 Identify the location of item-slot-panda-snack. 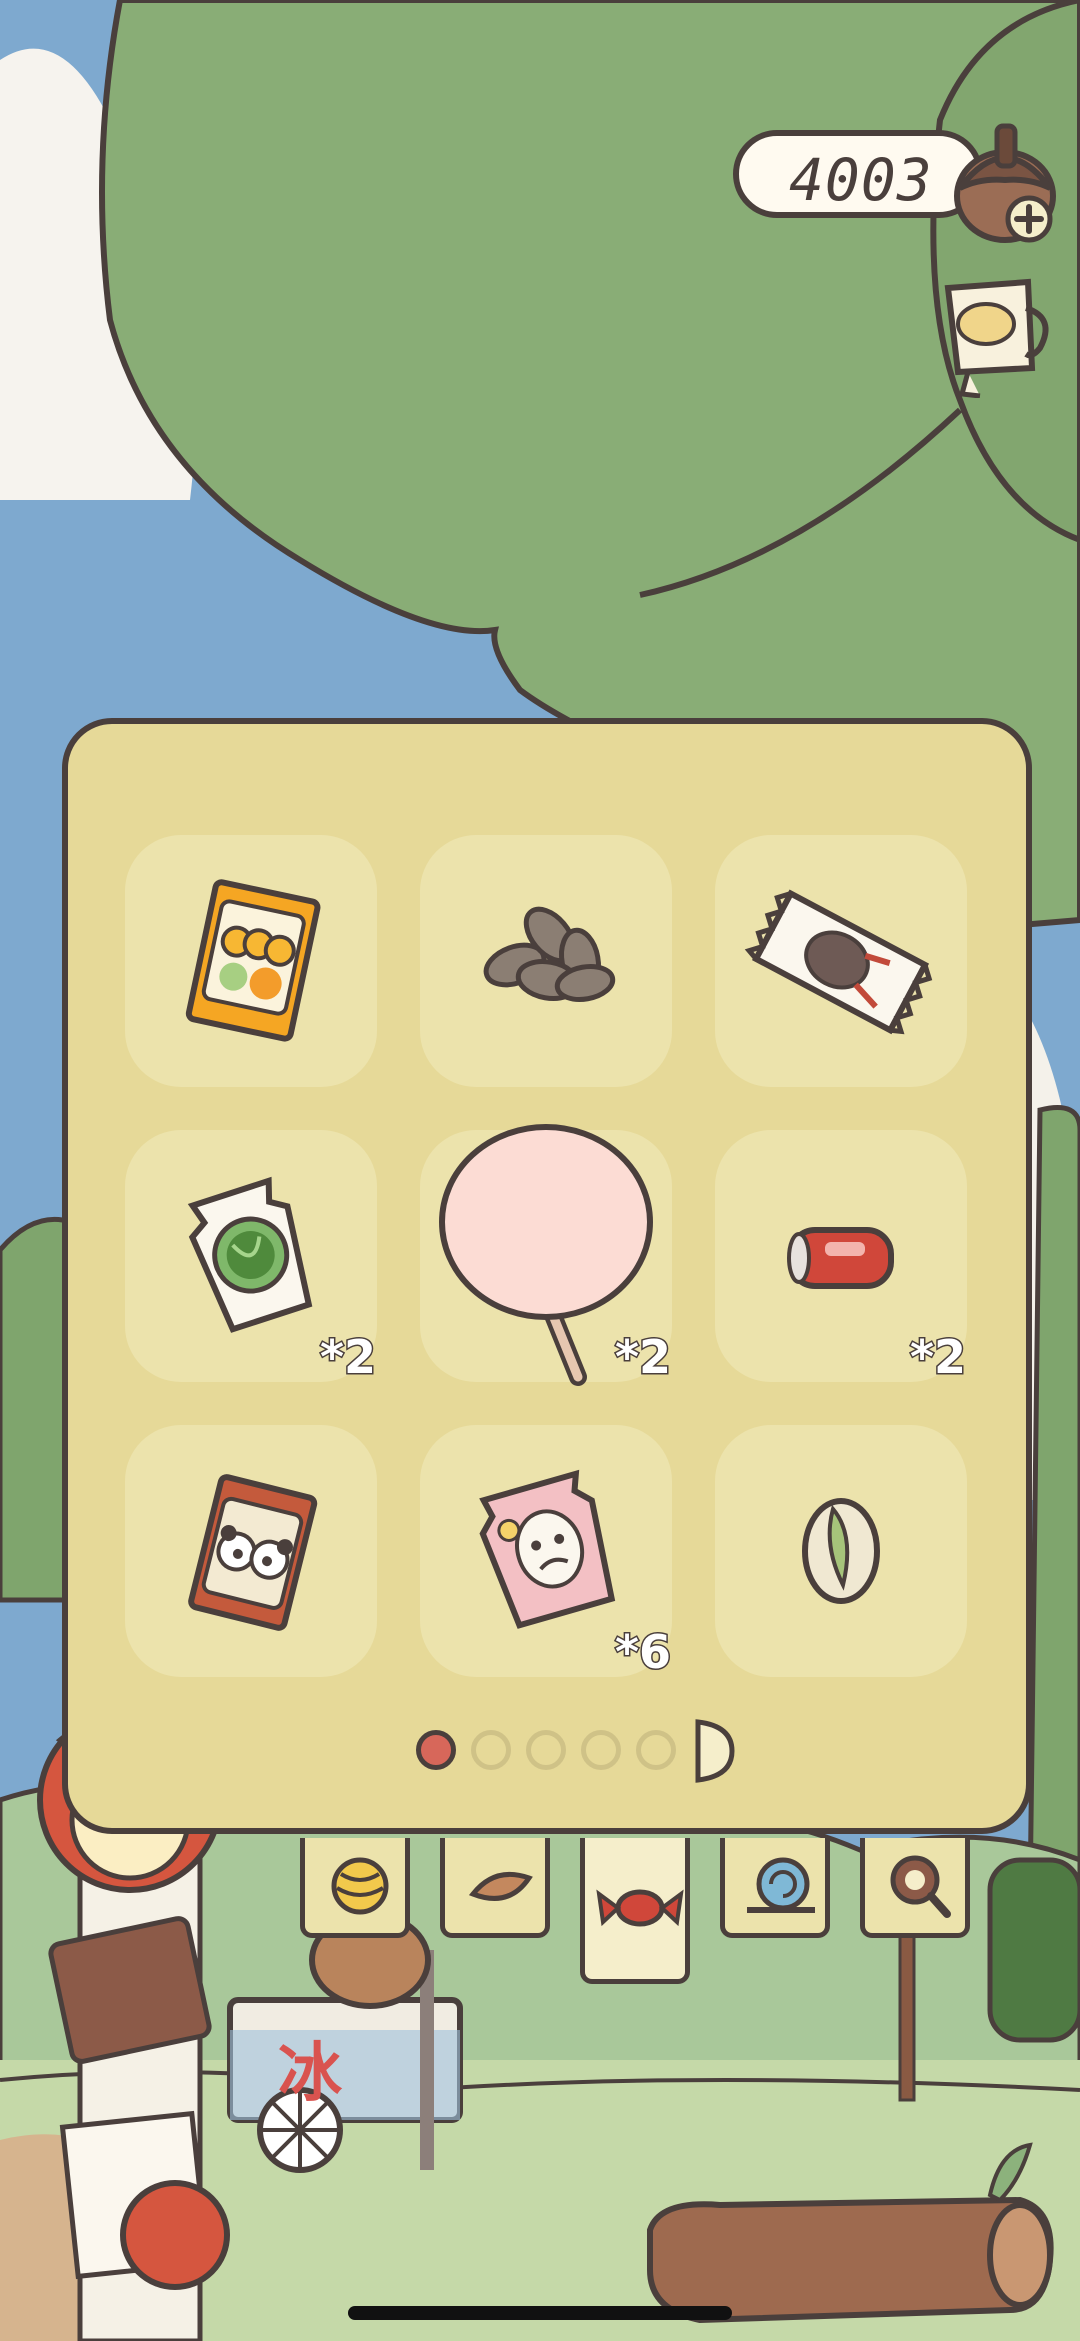
(251, 1551).